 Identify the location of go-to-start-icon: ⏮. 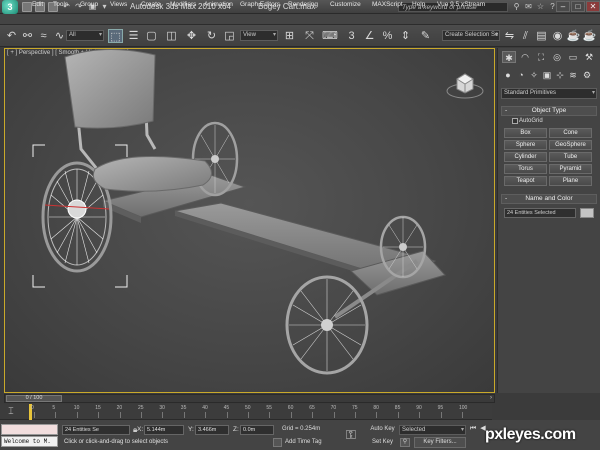
(473, 429).